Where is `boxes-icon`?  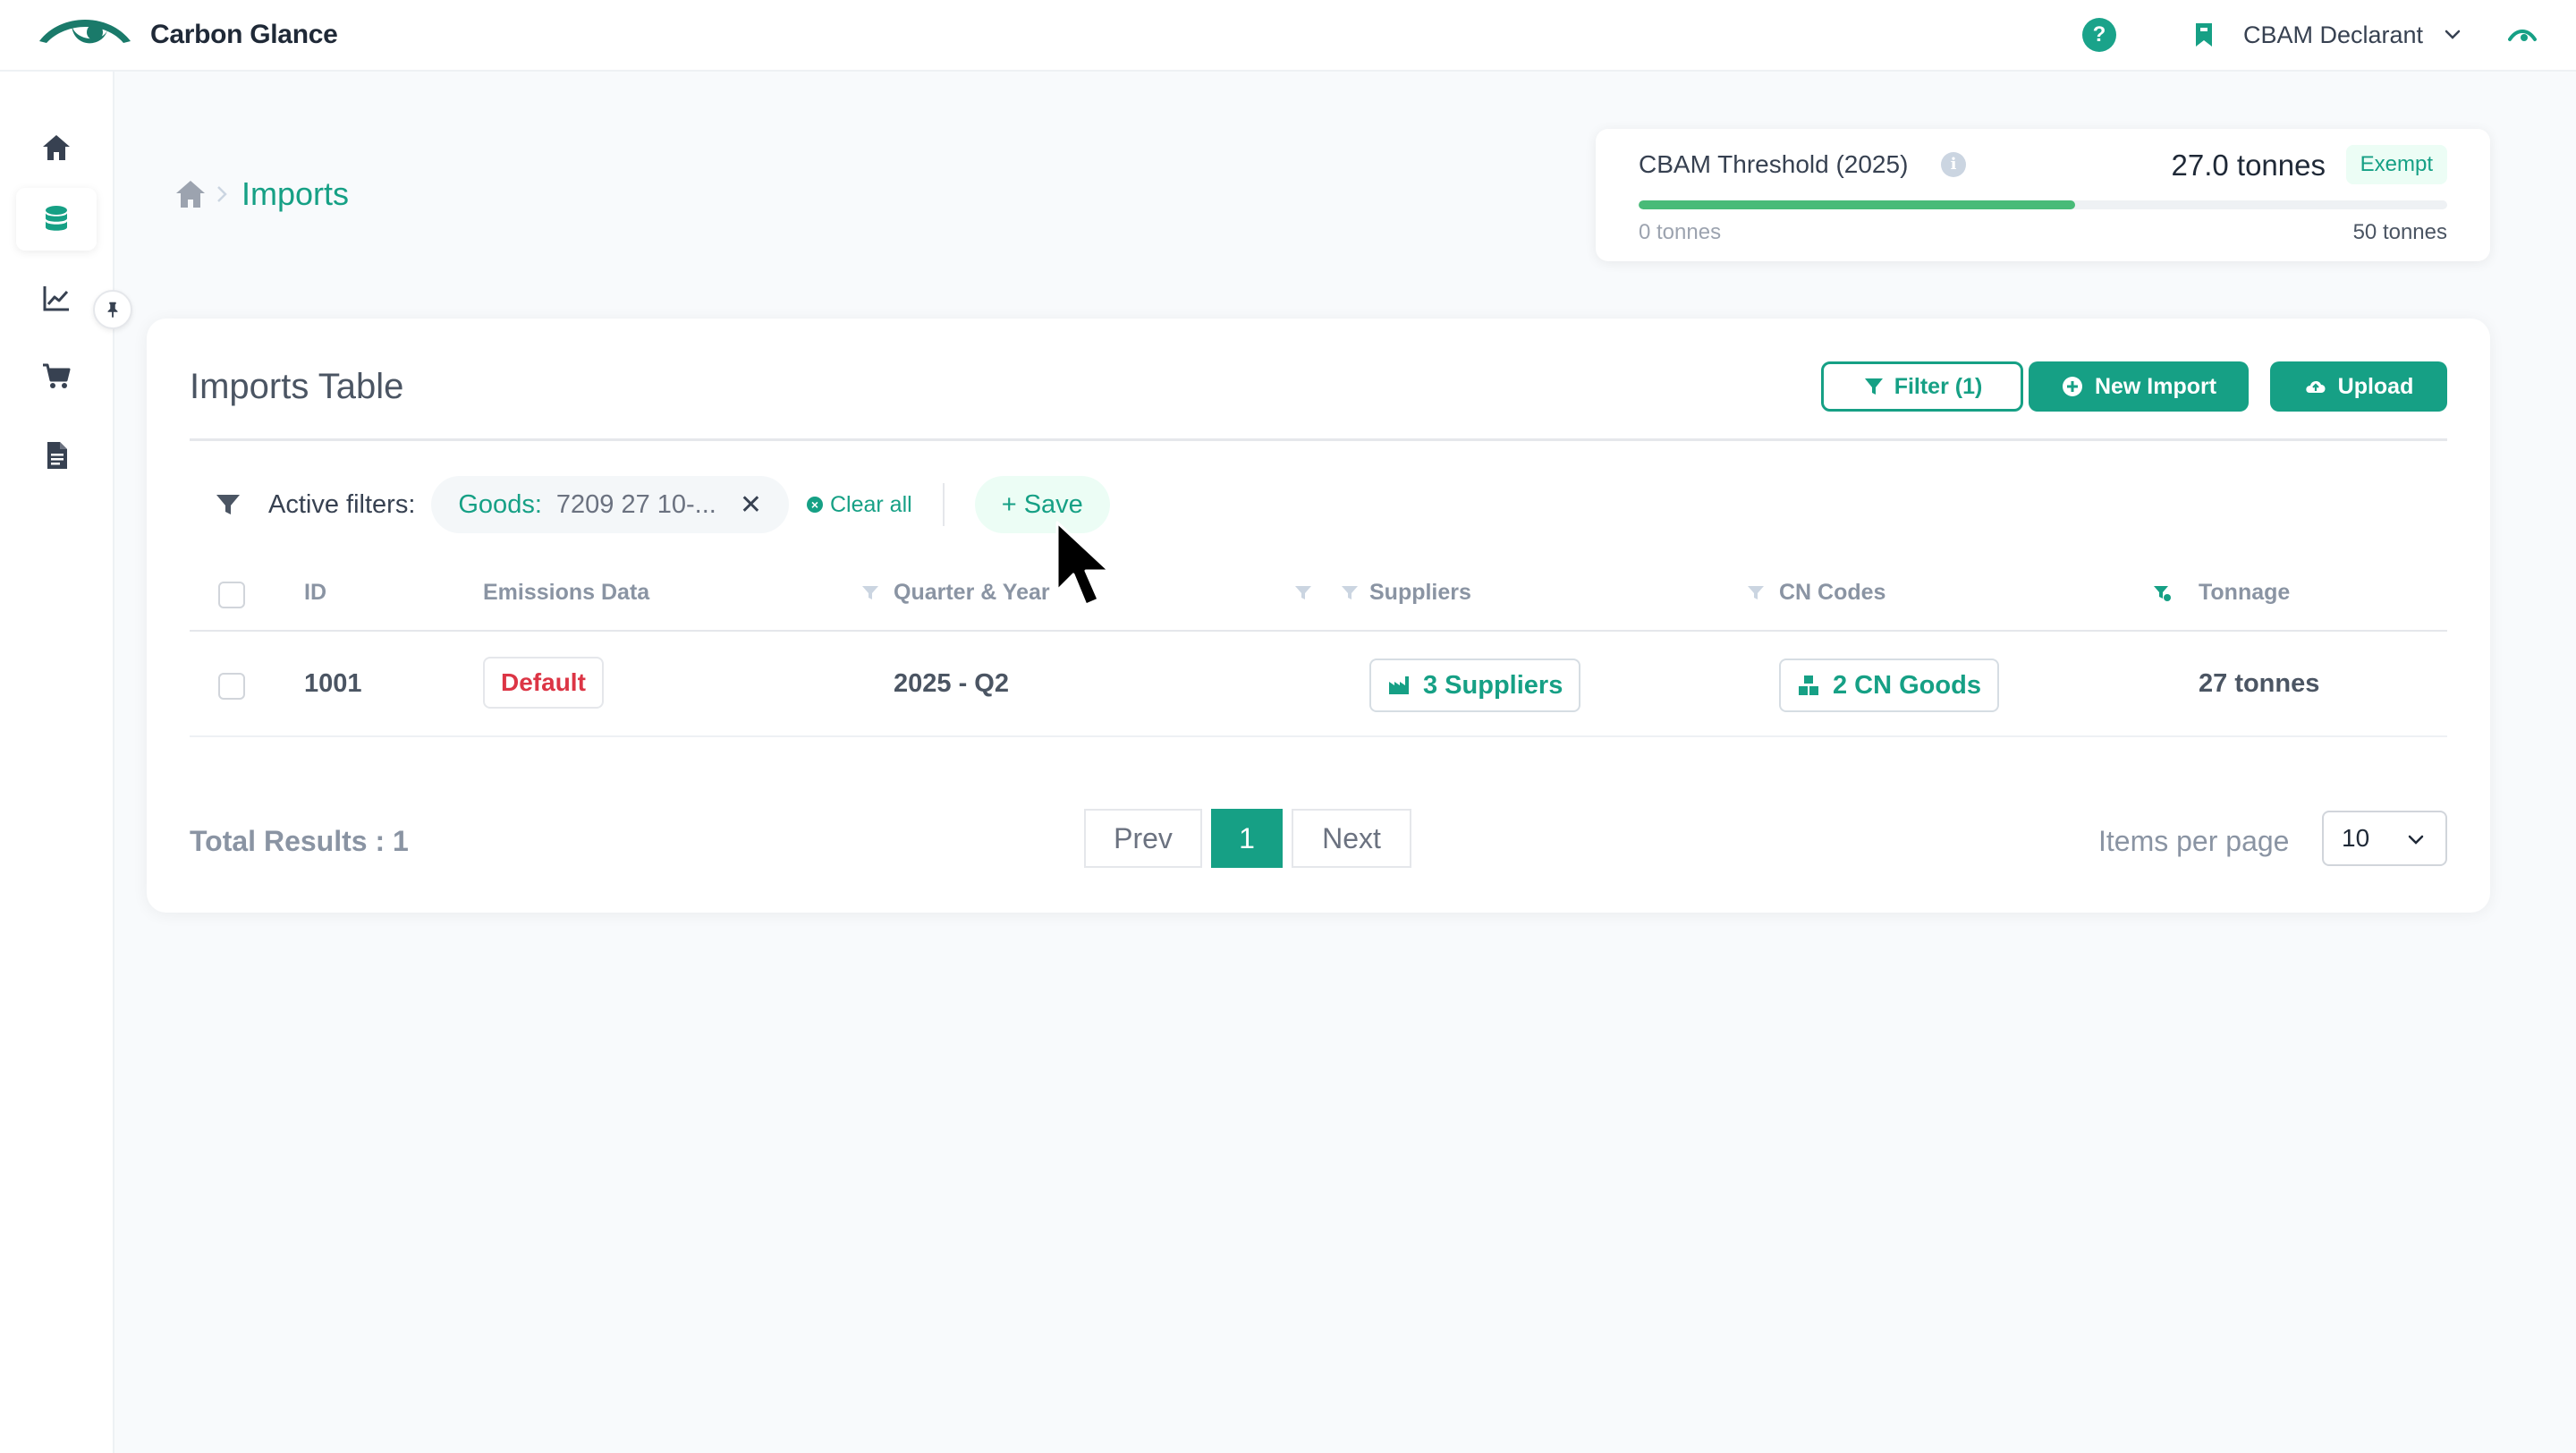 boxes-icon is located at coordinates (1808, 685).